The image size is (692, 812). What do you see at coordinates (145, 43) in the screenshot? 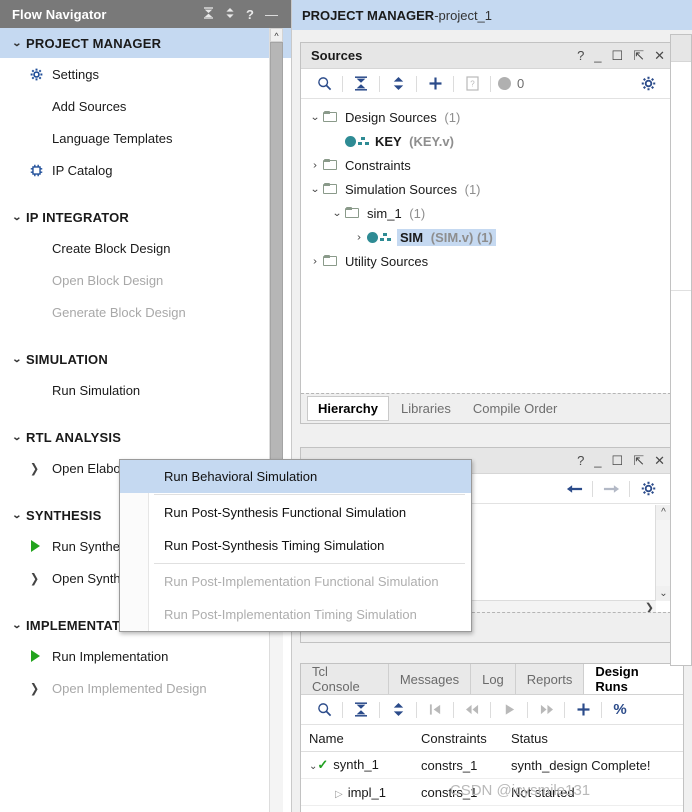
I see `sidebar-section-project-manager: ⌄ PROJECT MANAGER` at bounding box center [145, 43].